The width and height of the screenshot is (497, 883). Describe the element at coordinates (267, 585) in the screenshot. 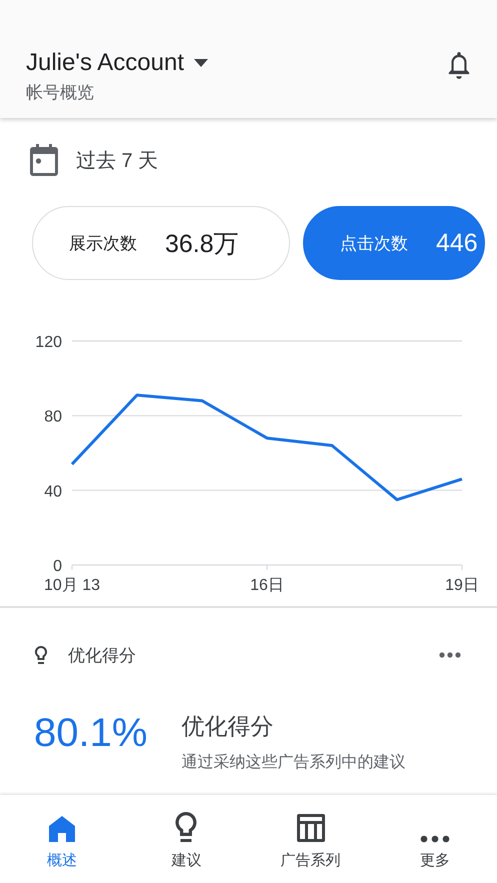

I see `x-tick-label: 16日` at that location.